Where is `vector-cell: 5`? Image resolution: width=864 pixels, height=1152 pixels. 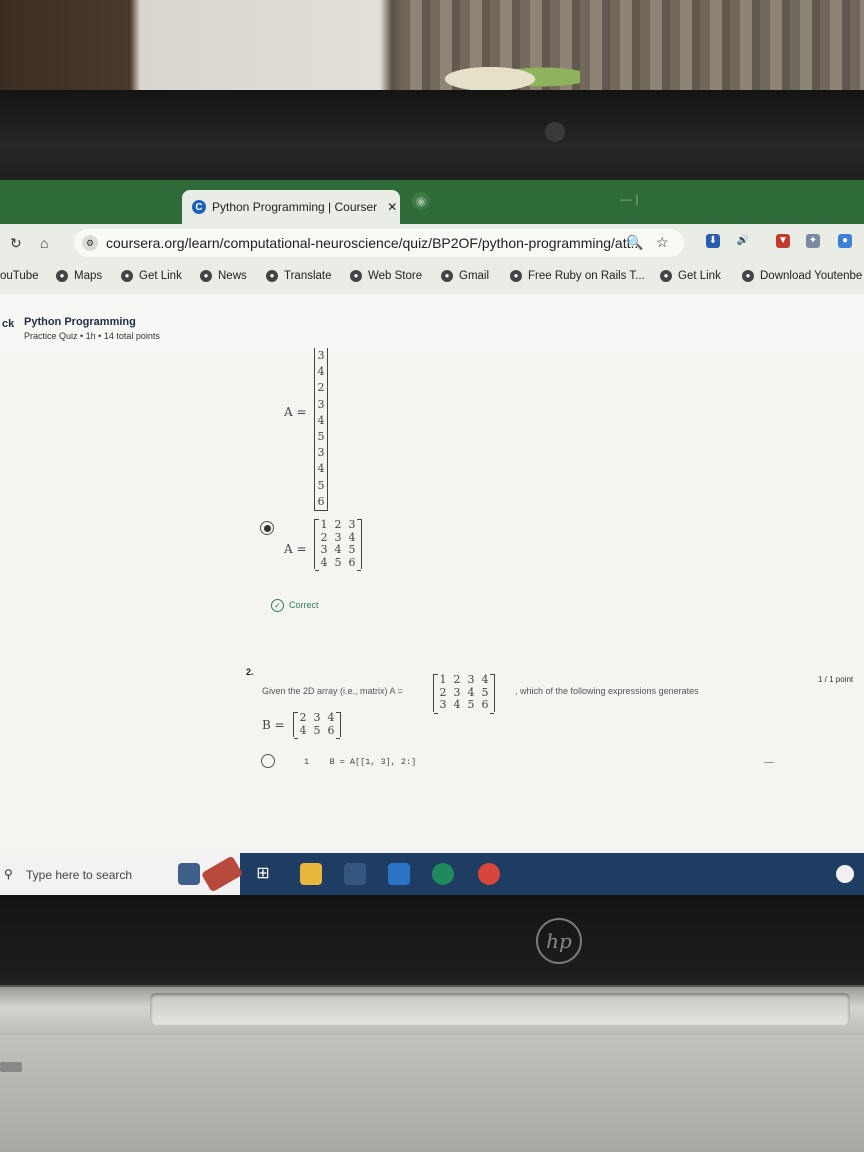
vector-cell: 5 is located at coordinates (321, 485).